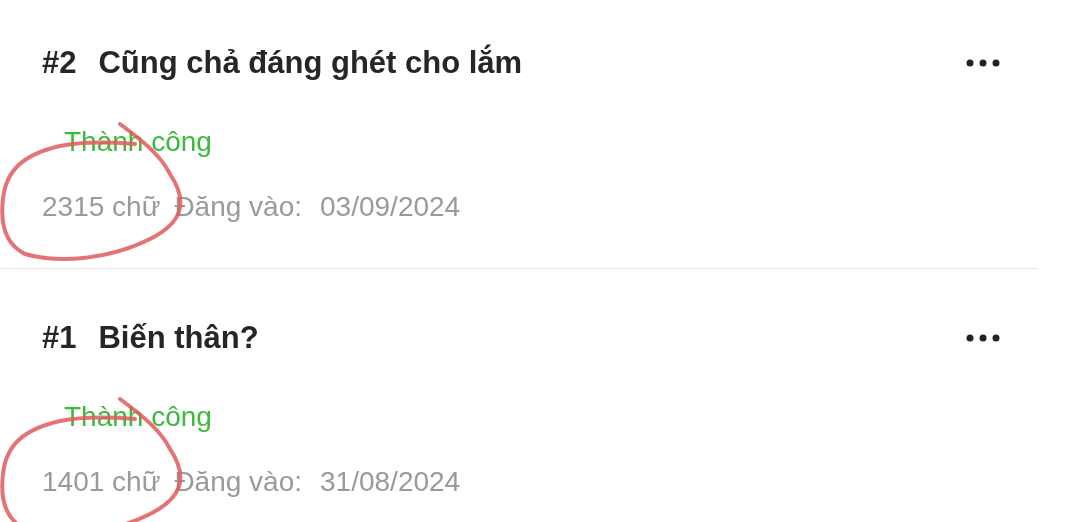  I want to click on post-title: Cũng chả đáng ghét cho lắm, so click(310, 63).